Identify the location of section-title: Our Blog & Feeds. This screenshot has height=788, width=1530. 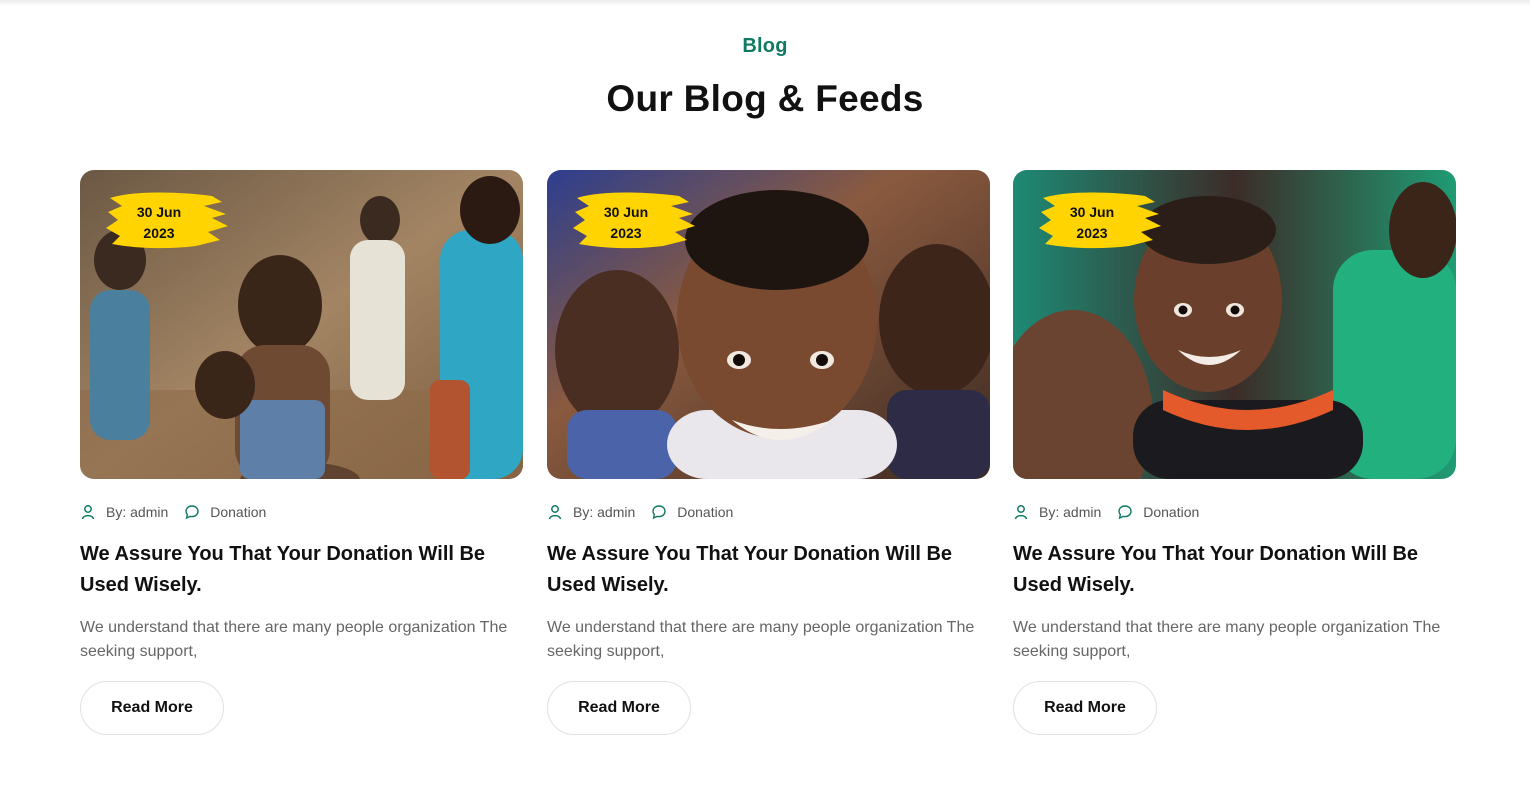
(765, 98).